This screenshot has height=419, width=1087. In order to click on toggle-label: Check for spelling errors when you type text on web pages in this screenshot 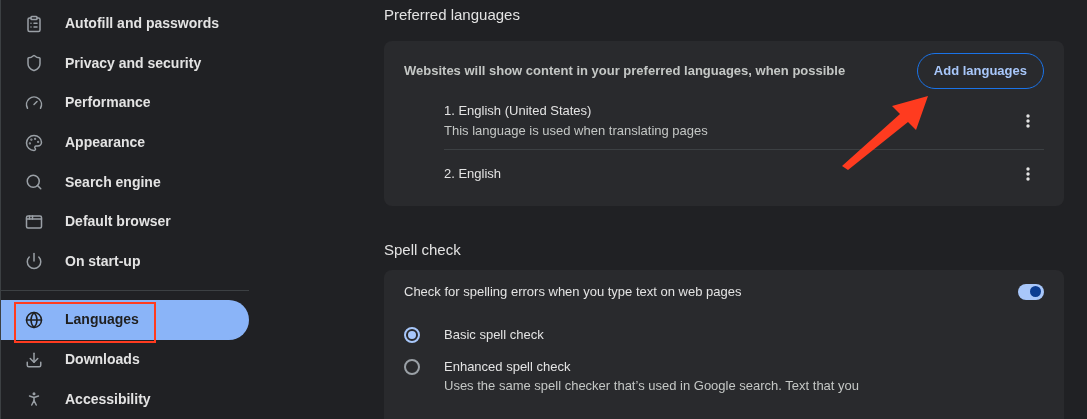, I will do `click(573, 292)`.